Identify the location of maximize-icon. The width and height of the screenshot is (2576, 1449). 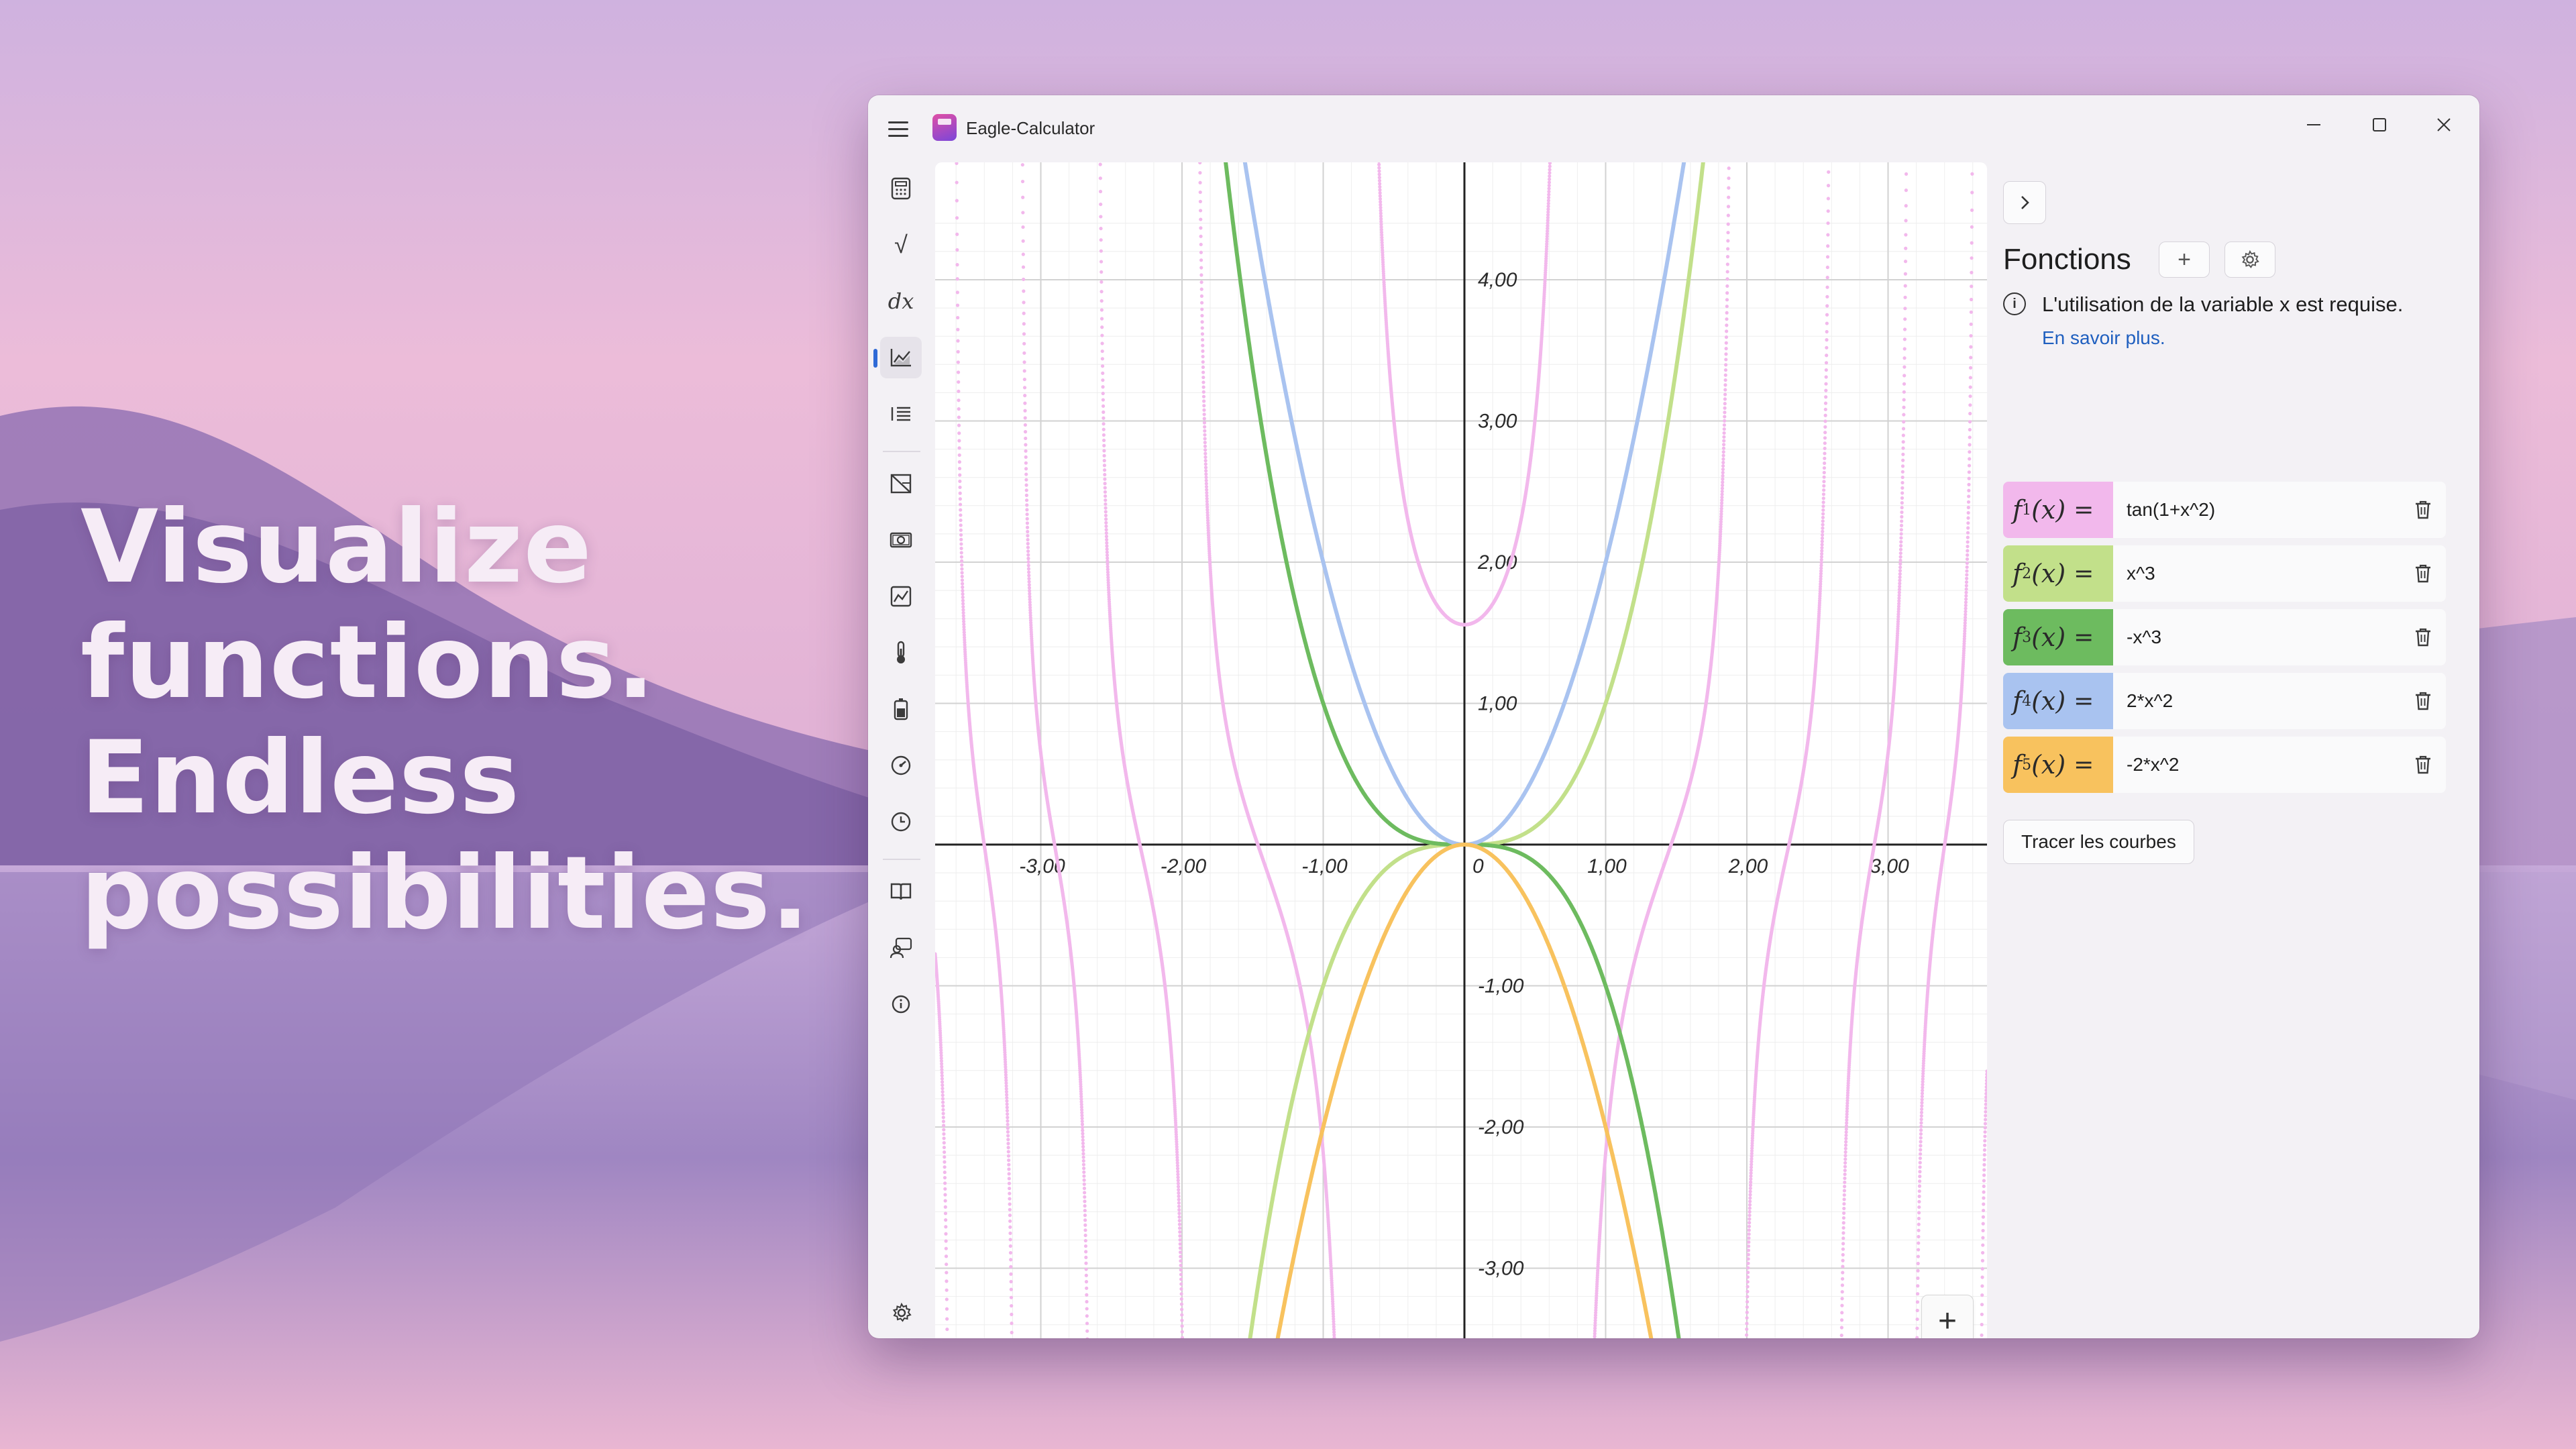
(2379, 124).